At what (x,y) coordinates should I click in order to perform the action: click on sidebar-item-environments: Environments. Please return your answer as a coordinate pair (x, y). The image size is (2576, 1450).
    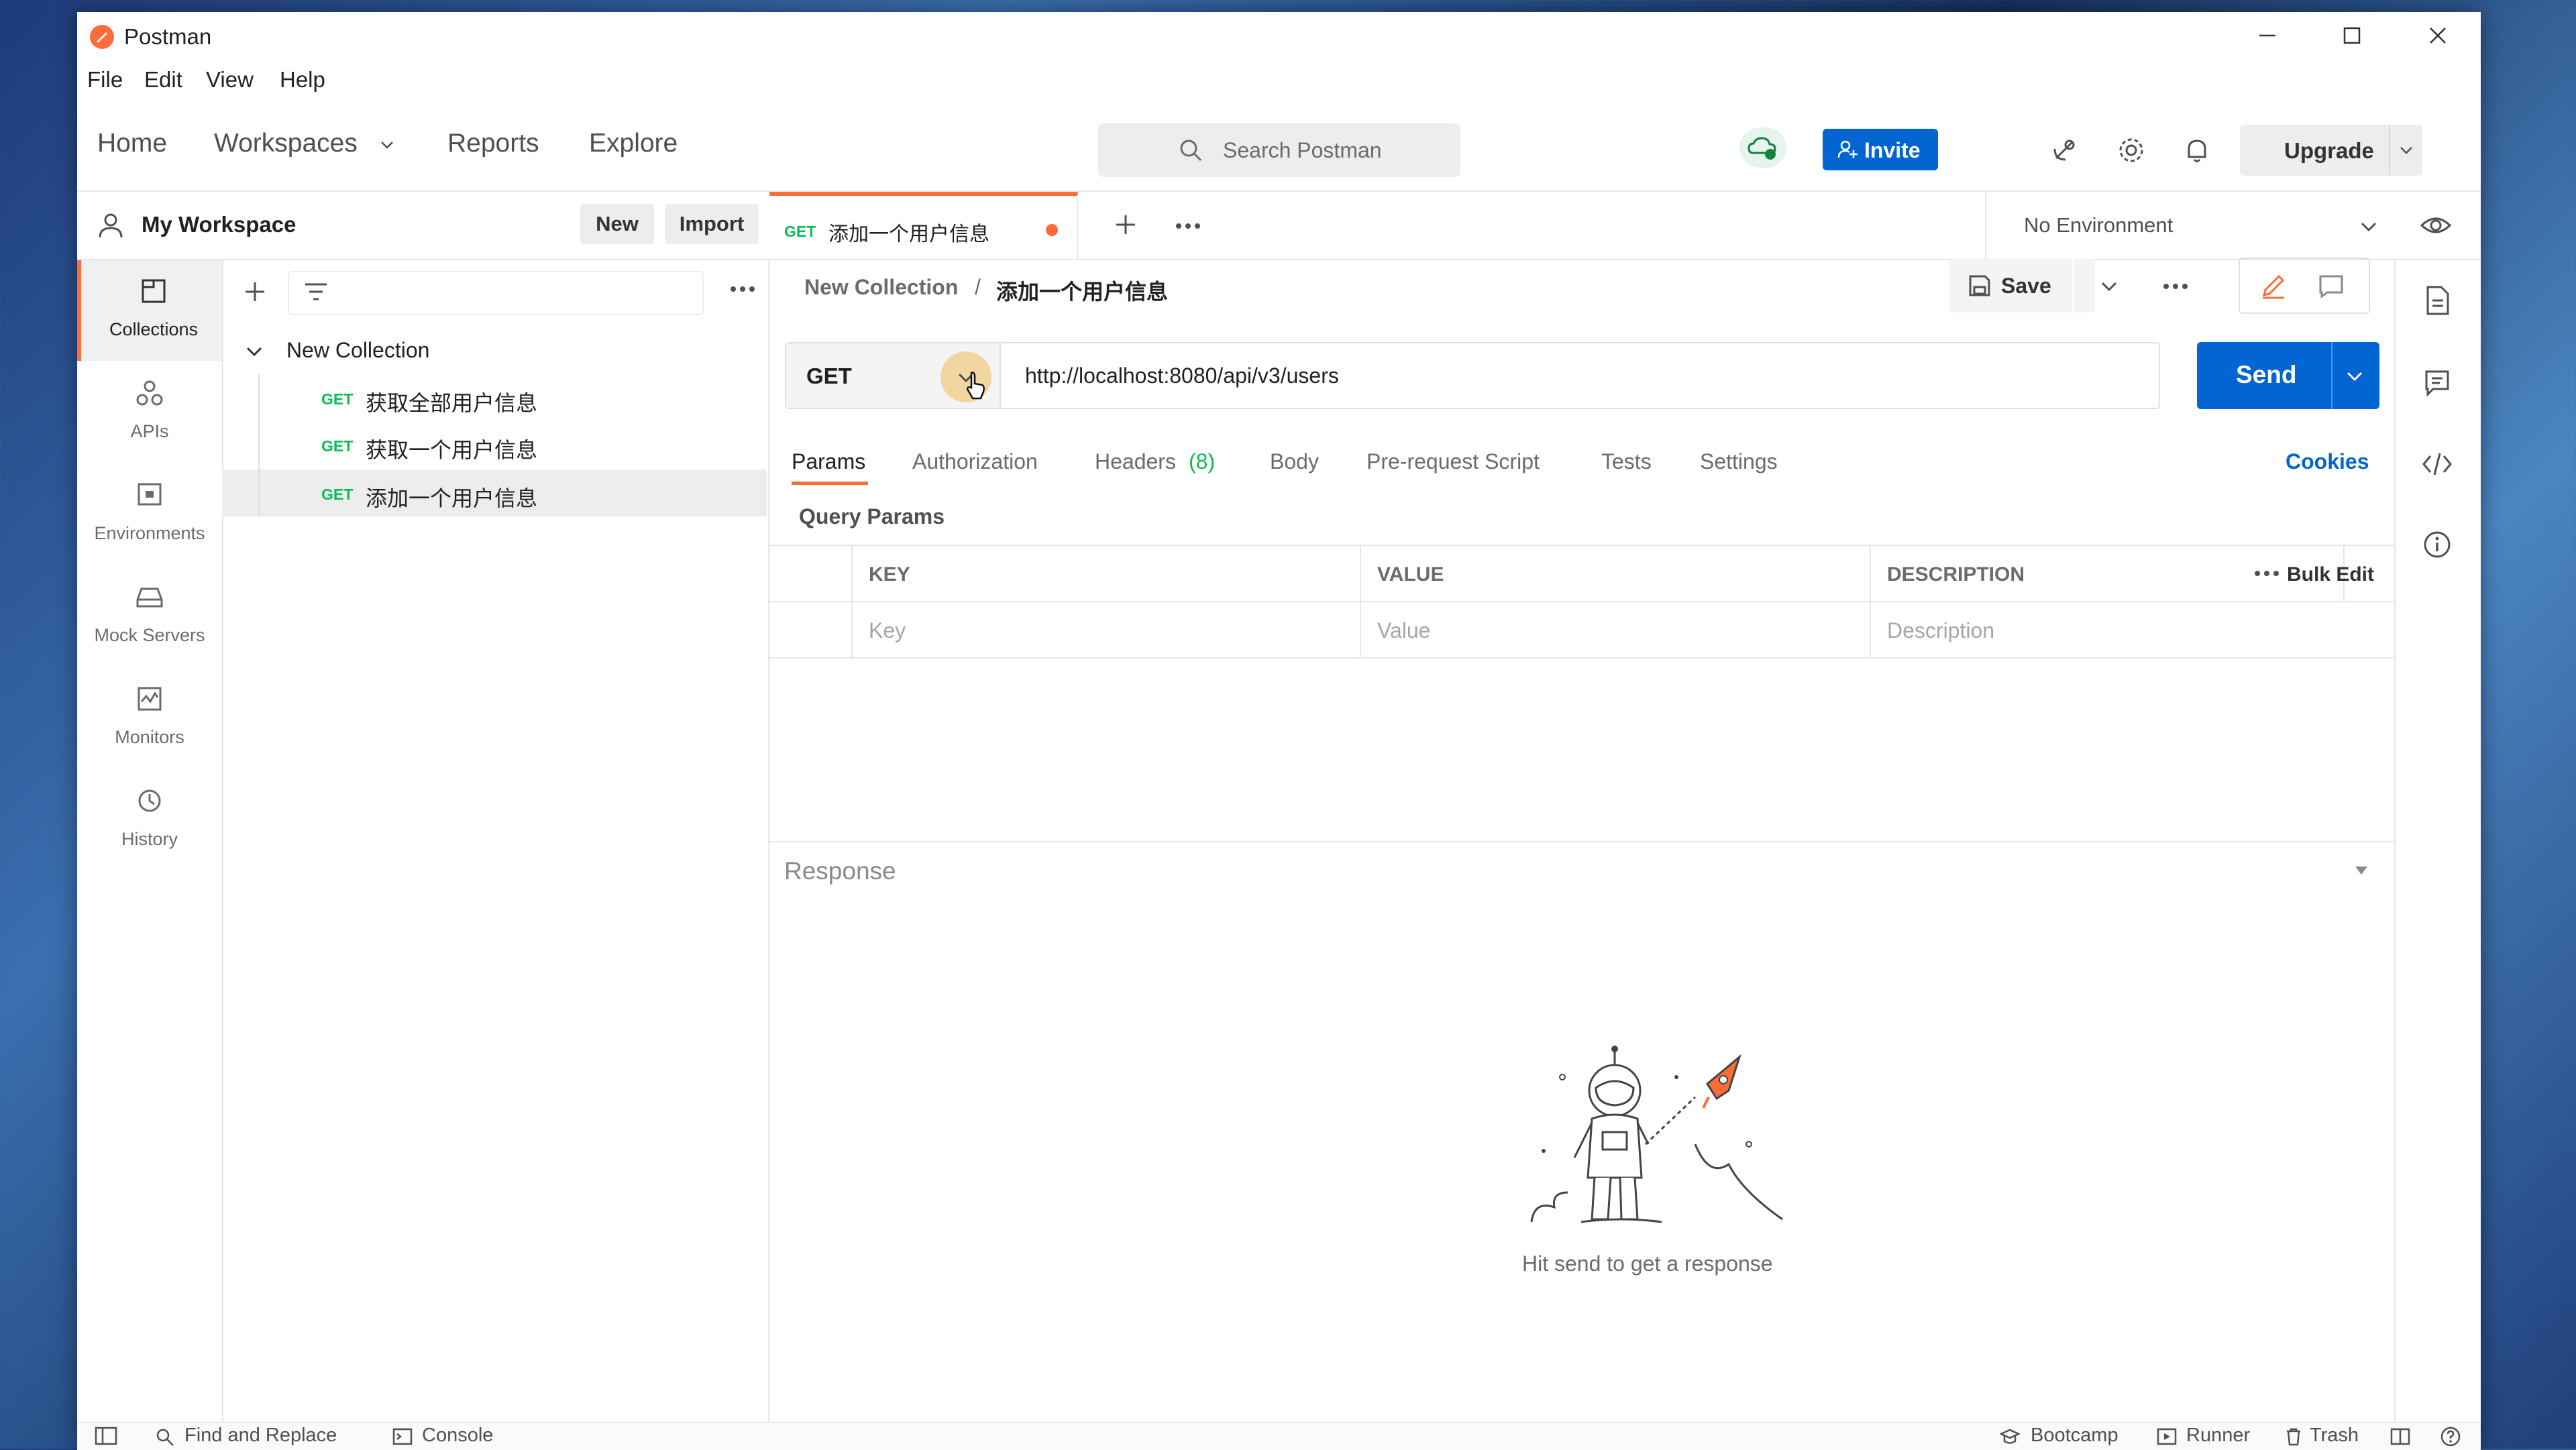
    Looking at the image, I should click on (149, 514).